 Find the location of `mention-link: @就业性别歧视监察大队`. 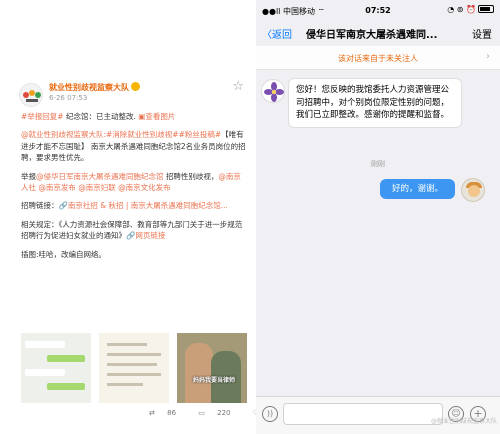

mention-link: @就业性别歧视监察大队 is located at coordinates (62, 134).